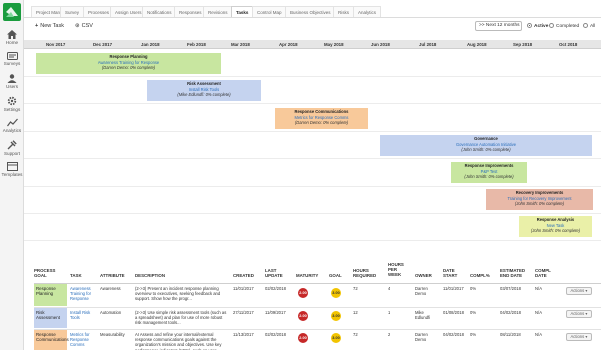 The image size is (601, 350). I want to click on date-range-select: >> Next 12 months, so click(498, 26).